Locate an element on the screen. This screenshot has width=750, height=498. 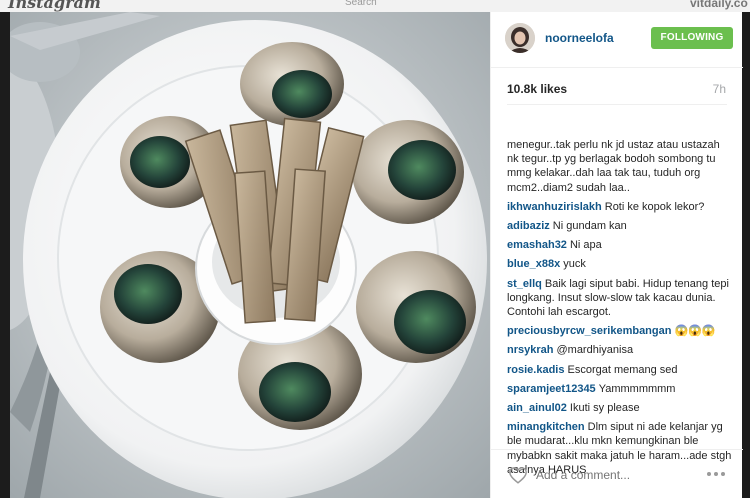
comment: preciousbyrcw_serikembangan 😱😱😱 is located at coordinates (620, 331).